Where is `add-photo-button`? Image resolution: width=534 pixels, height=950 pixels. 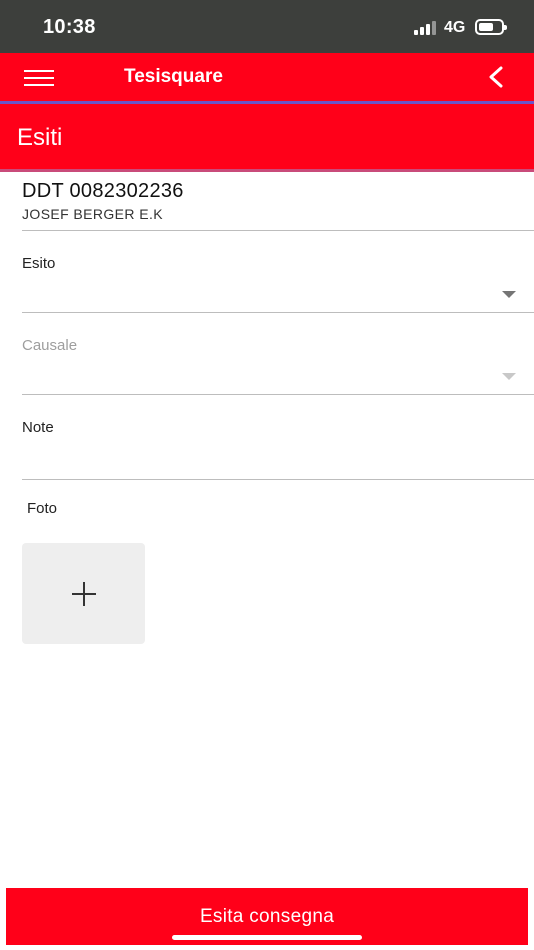
add-photo-button is located at coordinates (83, 593).